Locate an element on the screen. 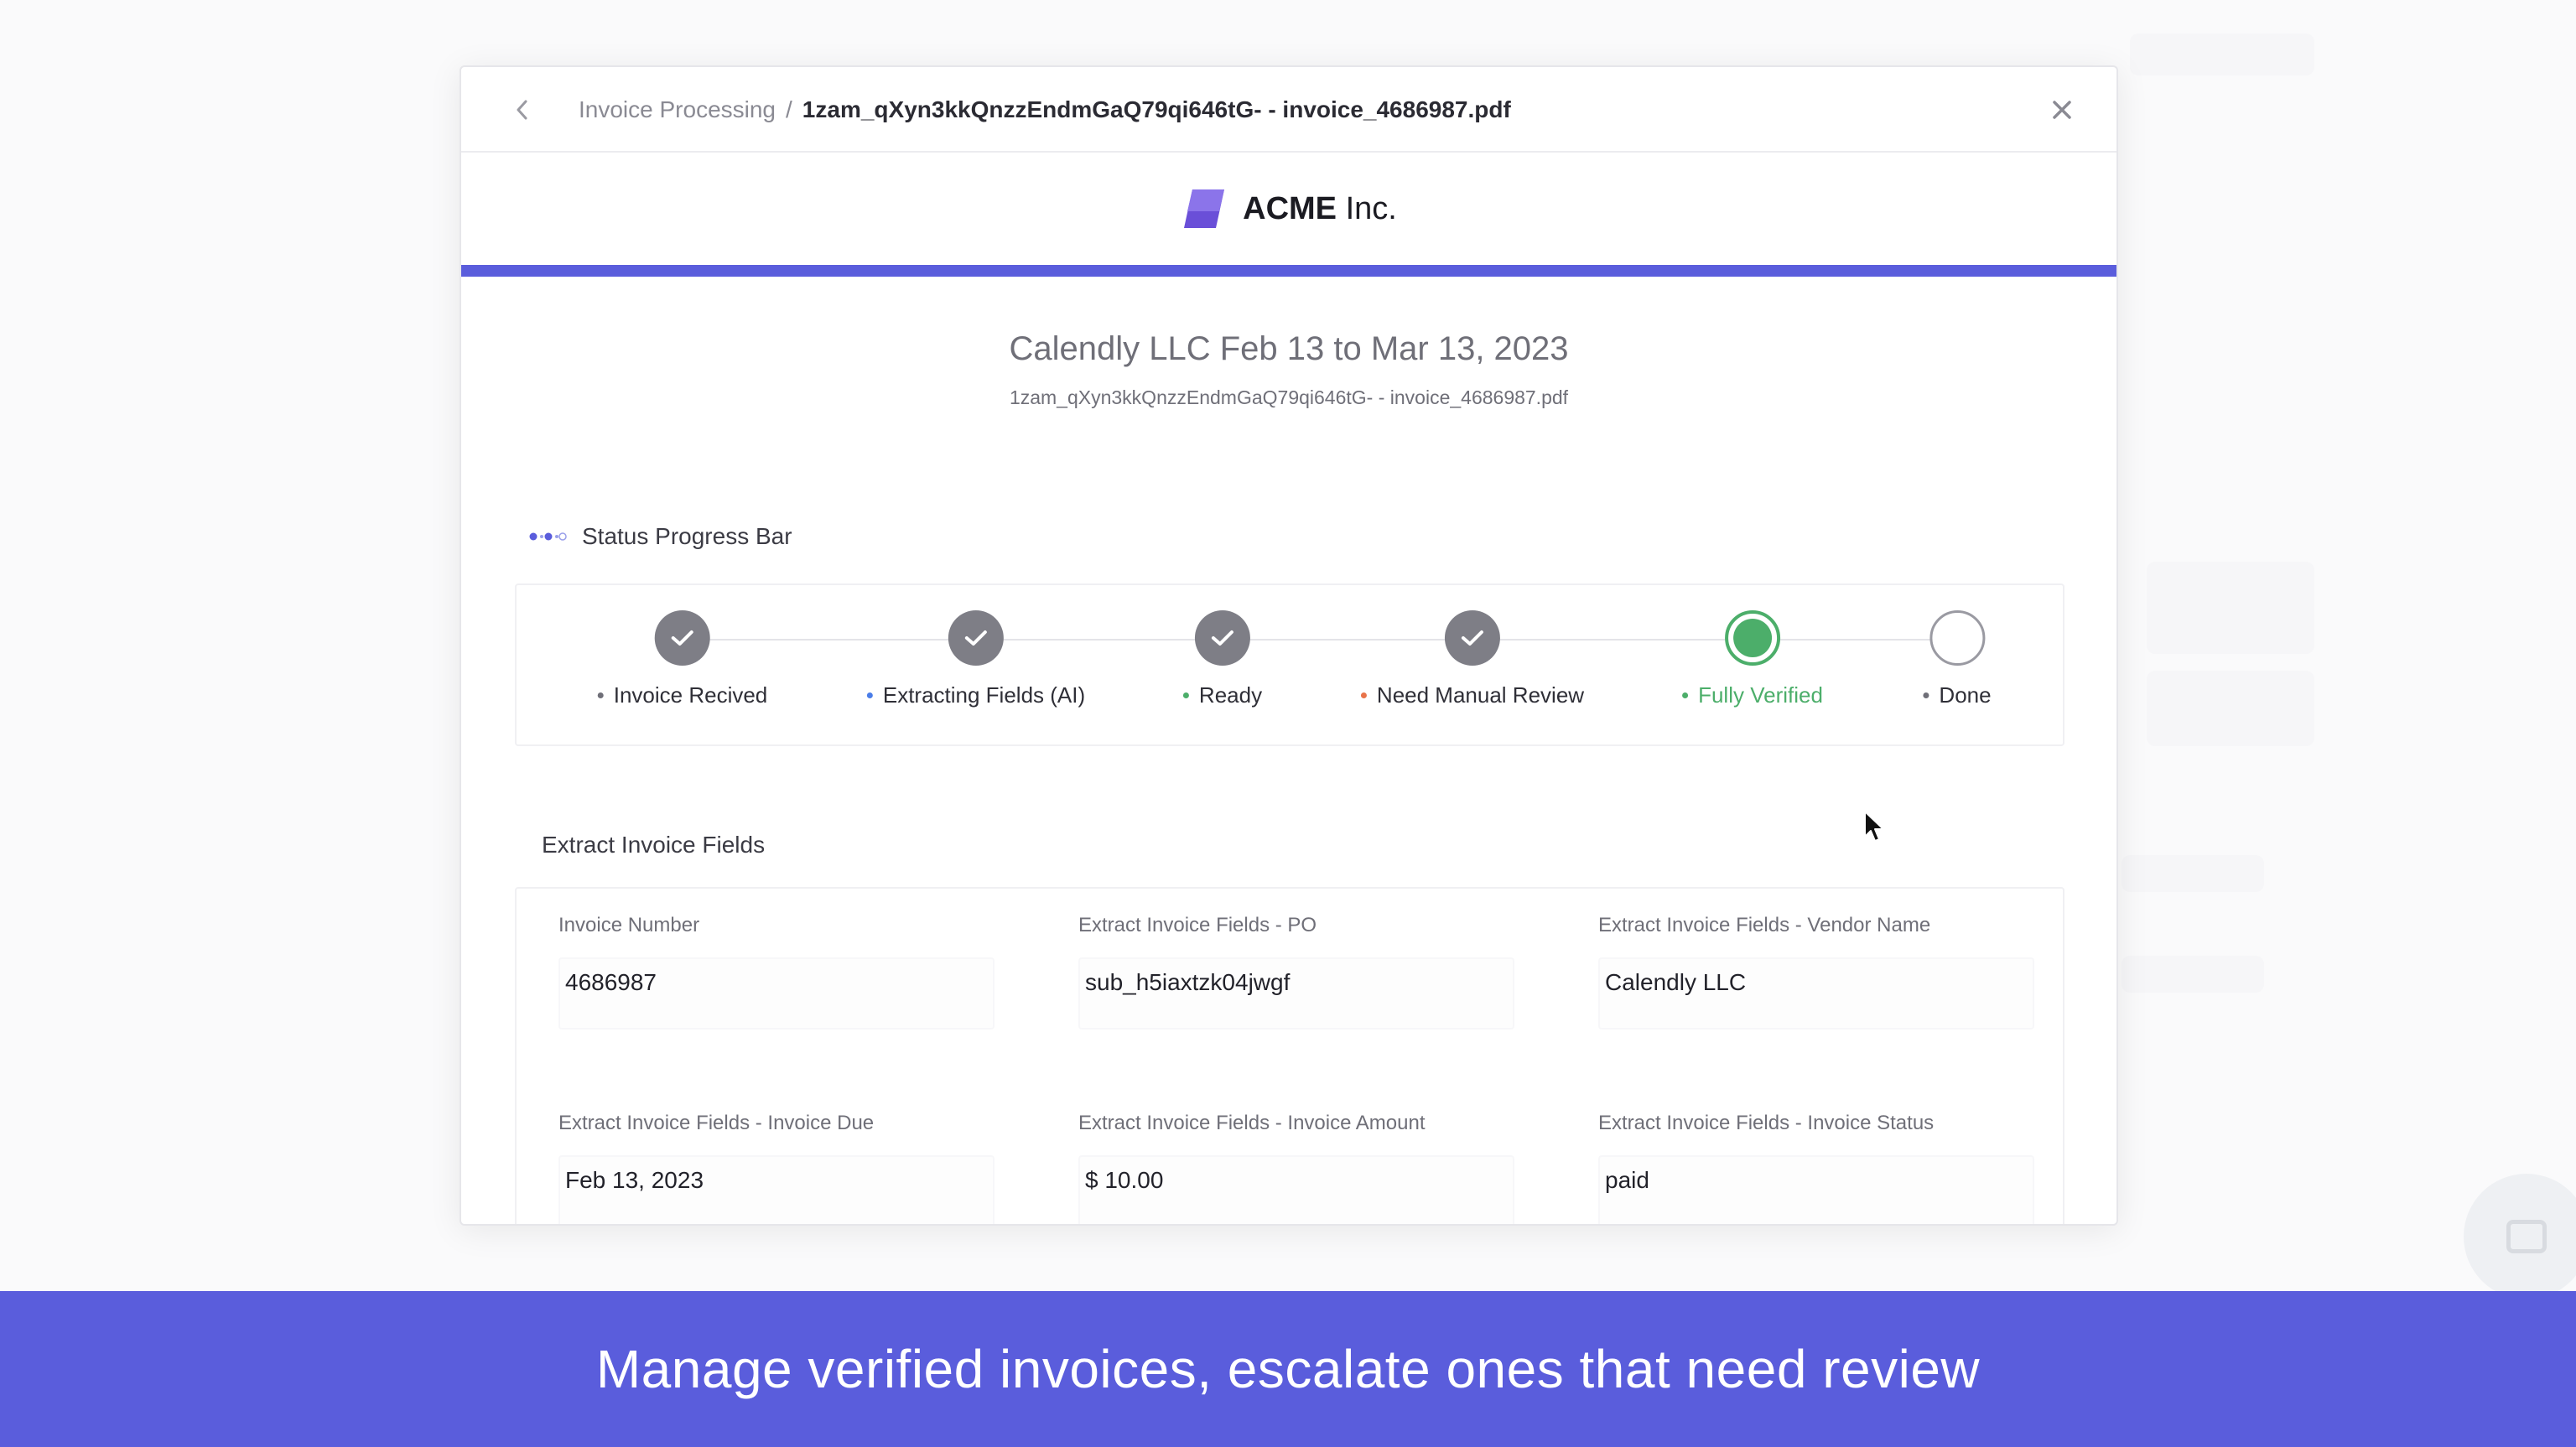 This screenshot has height=1447, width=2576. active-step-dot is located at coordinates (1752, 638).